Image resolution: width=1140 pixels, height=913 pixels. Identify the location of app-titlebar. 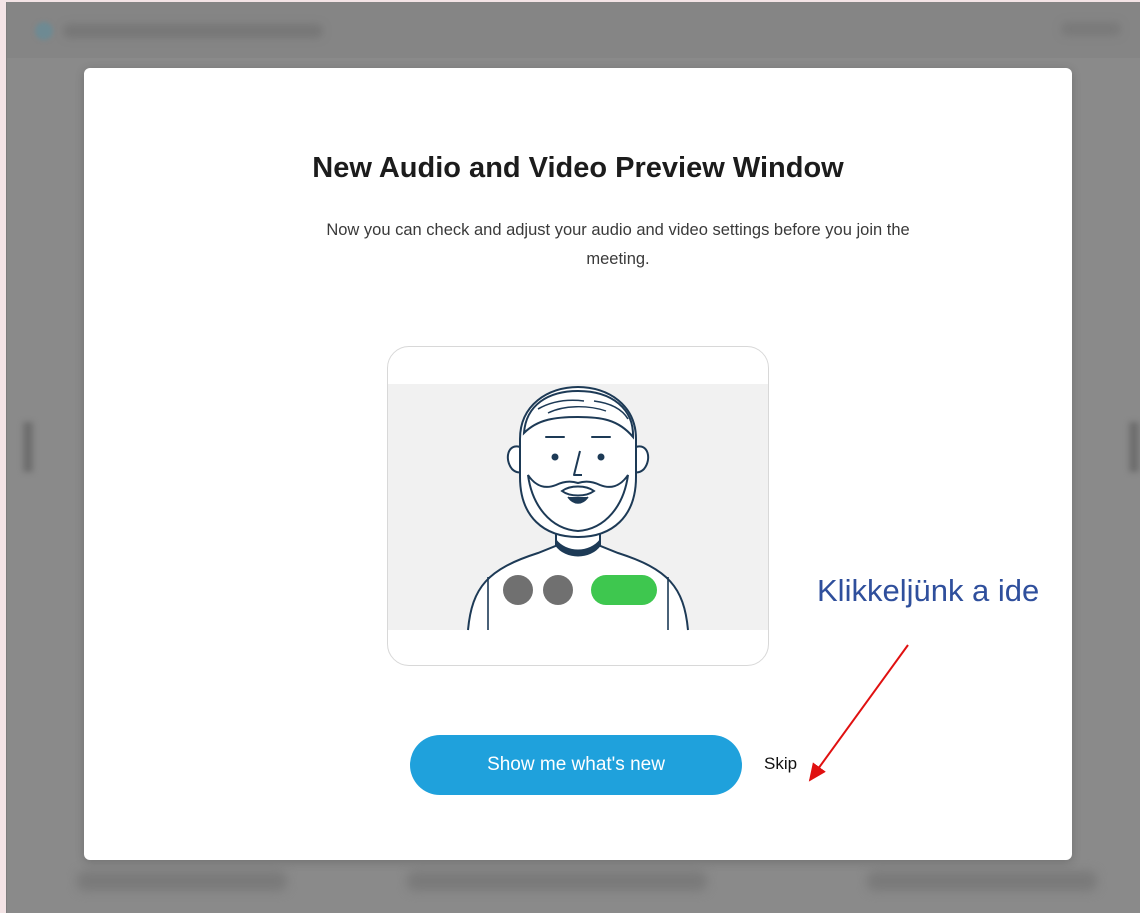
(573, 30).